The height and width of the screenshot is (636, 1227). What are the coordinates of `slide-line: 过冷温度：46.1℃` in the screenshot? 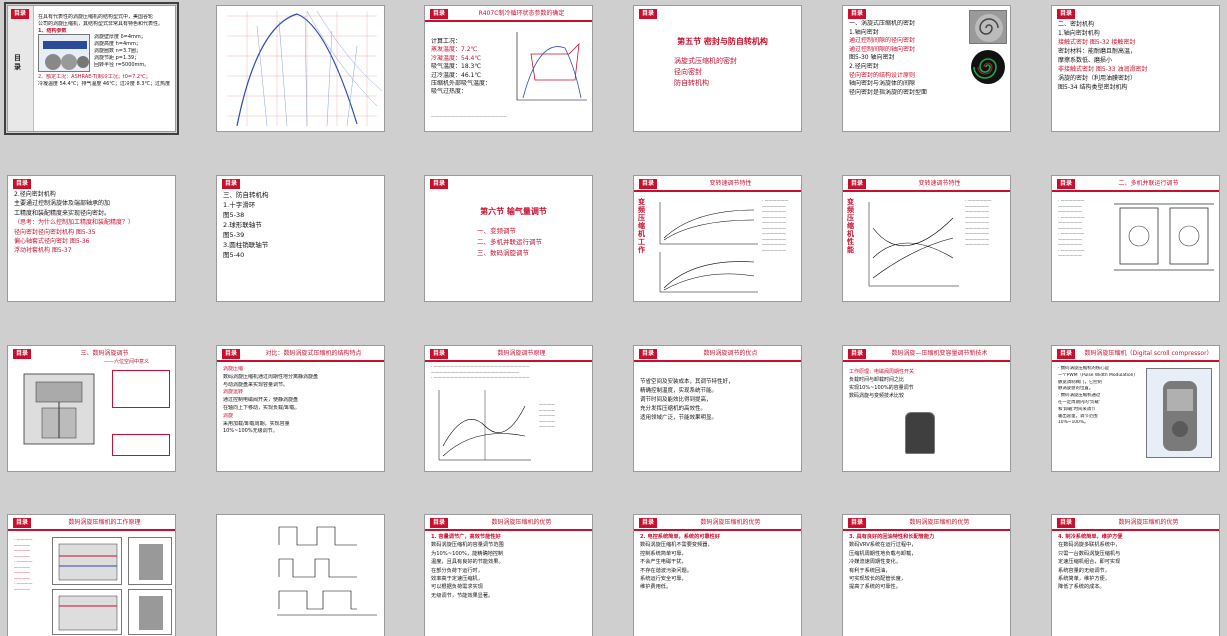 It's located at (456, 75).